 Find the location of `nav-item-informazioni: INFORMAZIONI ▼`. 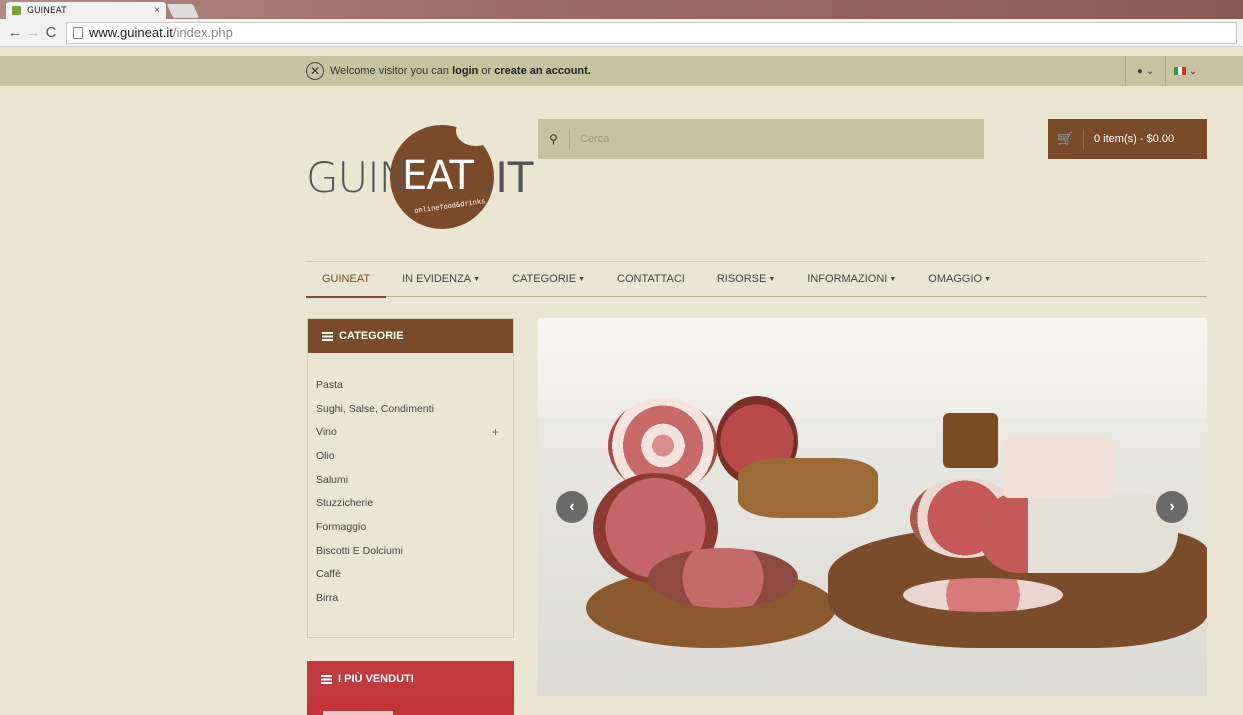

nav-item-informazioni: INFORMAZIONI ▼ is located at coordinates (851, 279).